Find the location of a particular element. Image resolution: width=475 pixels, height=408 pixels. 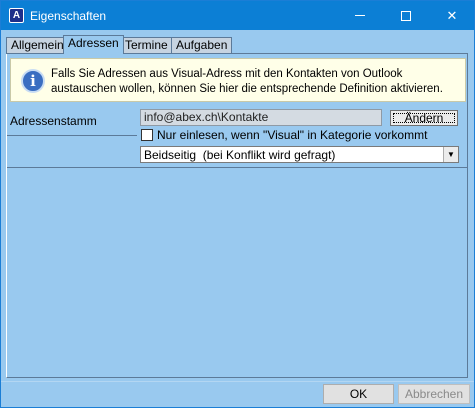

maximize-icon is located at coordinates (406, 15).